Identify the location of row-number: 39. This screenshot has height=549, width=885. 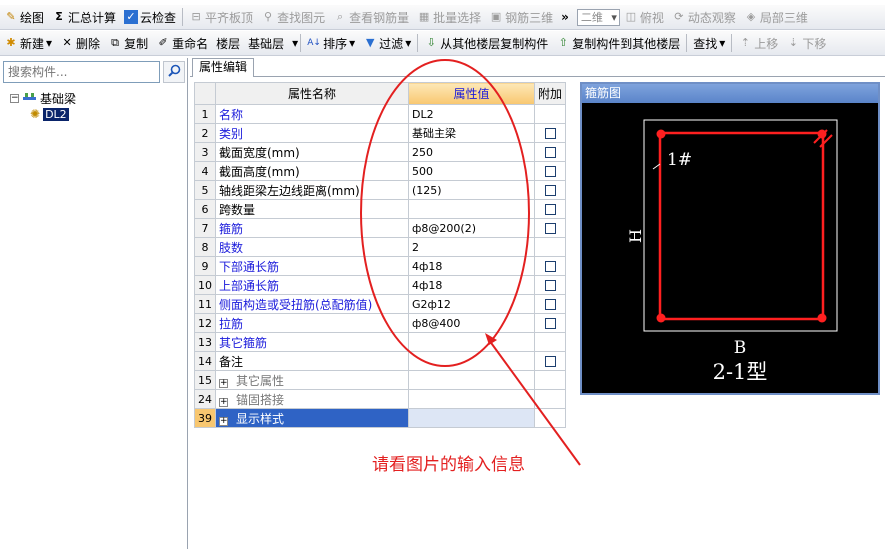
(205, 418).